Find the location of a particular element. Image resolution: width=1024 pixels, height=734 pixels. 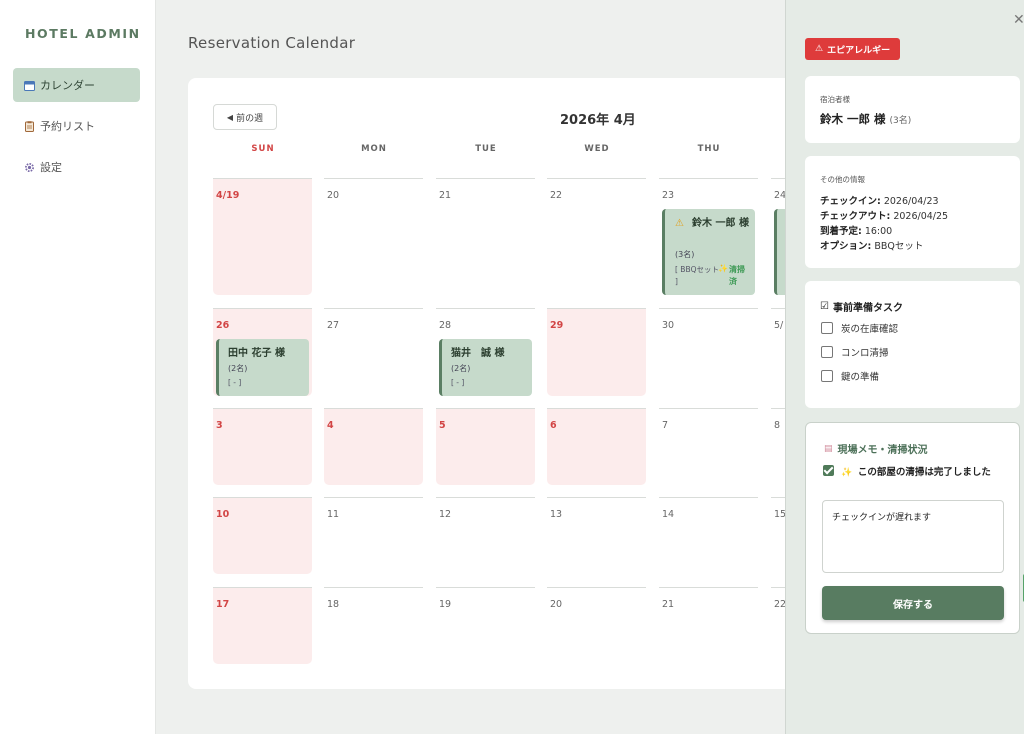

arrow-left-icon: ◀ is located at coordinates (230, 117).